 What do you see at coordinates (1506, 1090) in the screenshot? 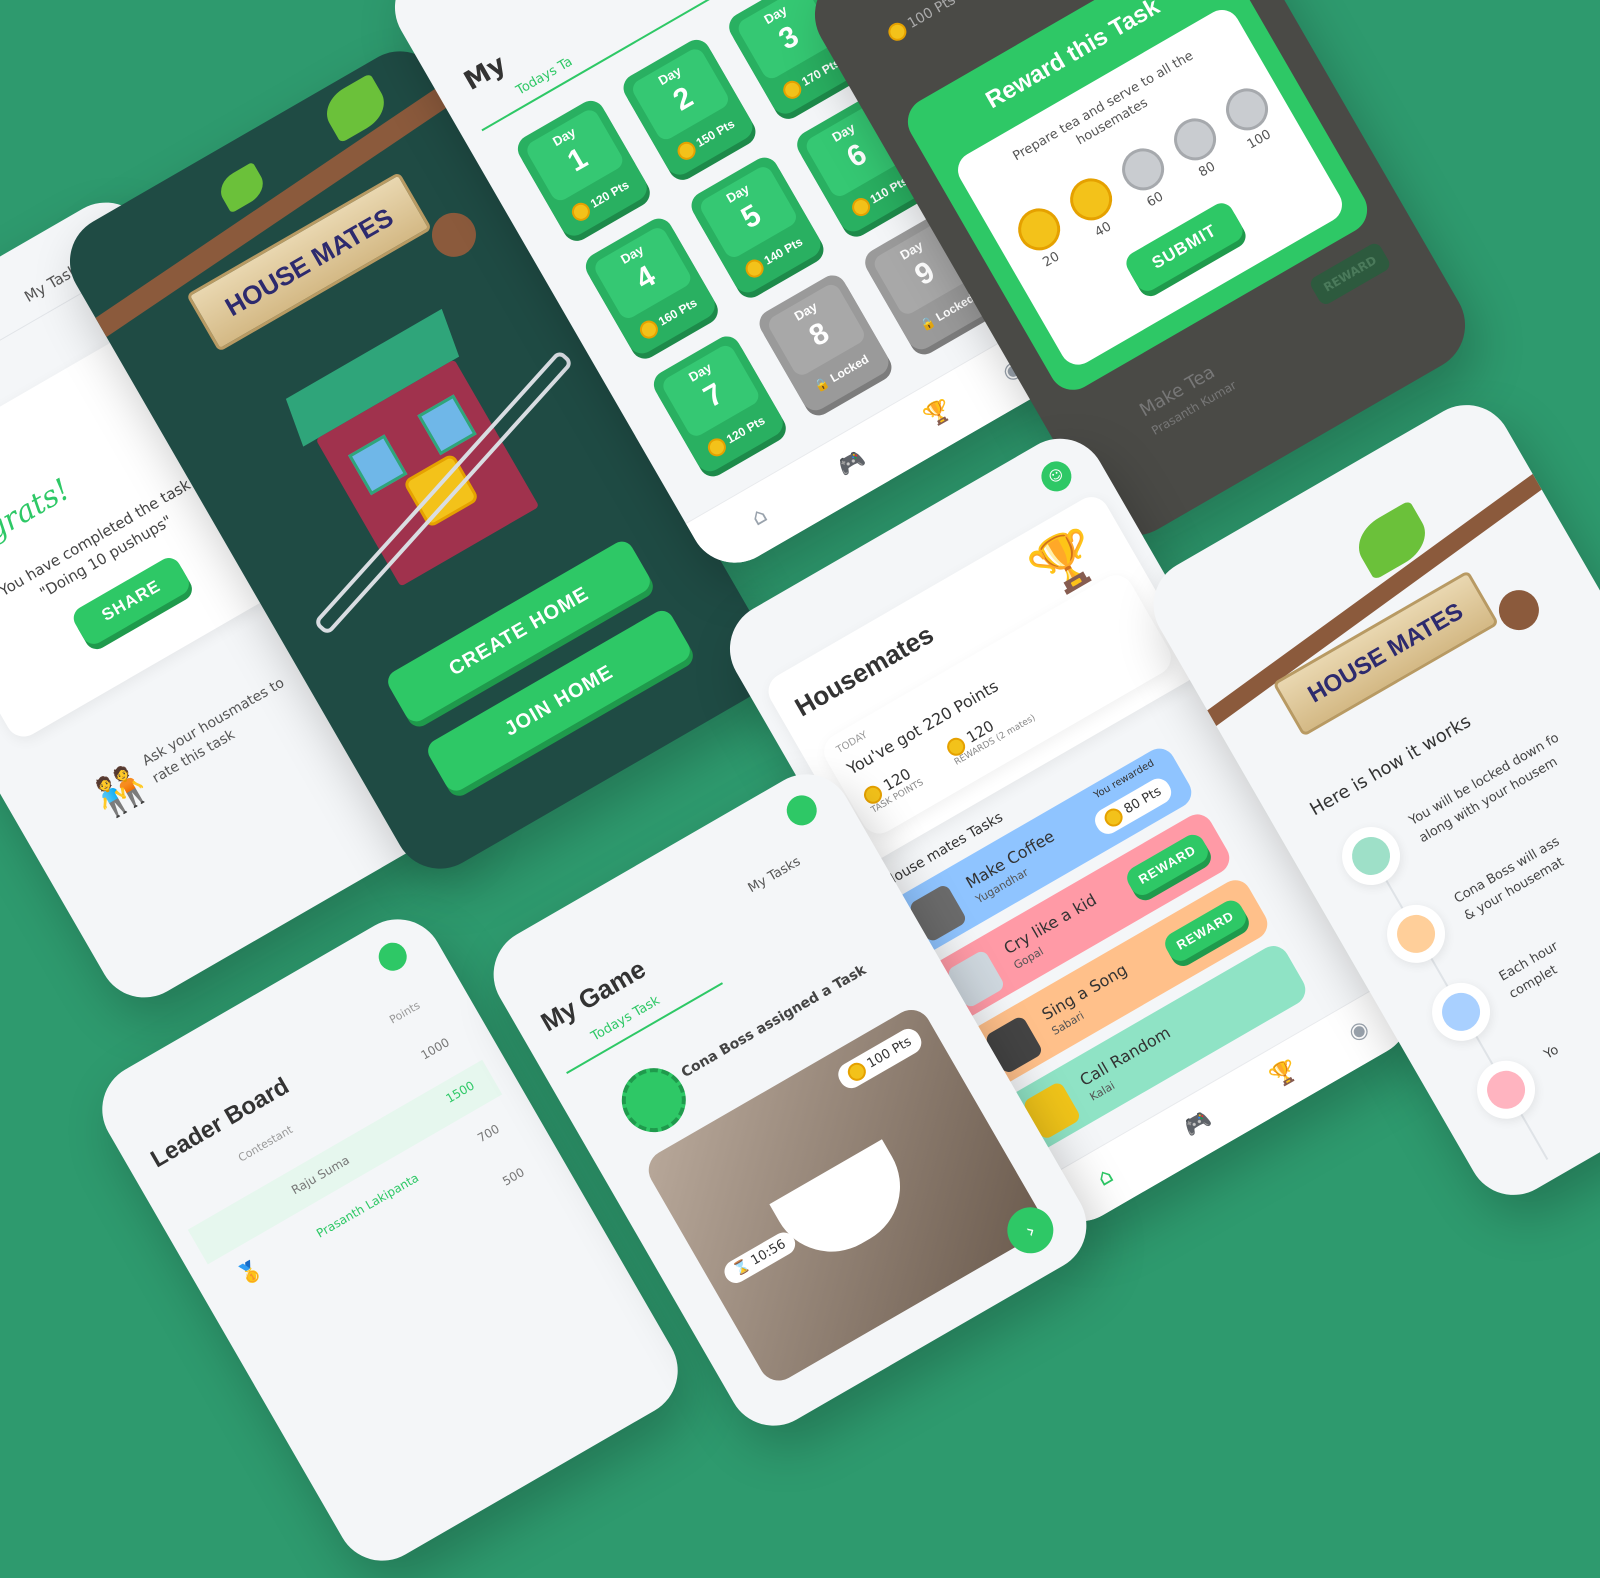
I see `step-podium` at bounding box center [1506, 1090].